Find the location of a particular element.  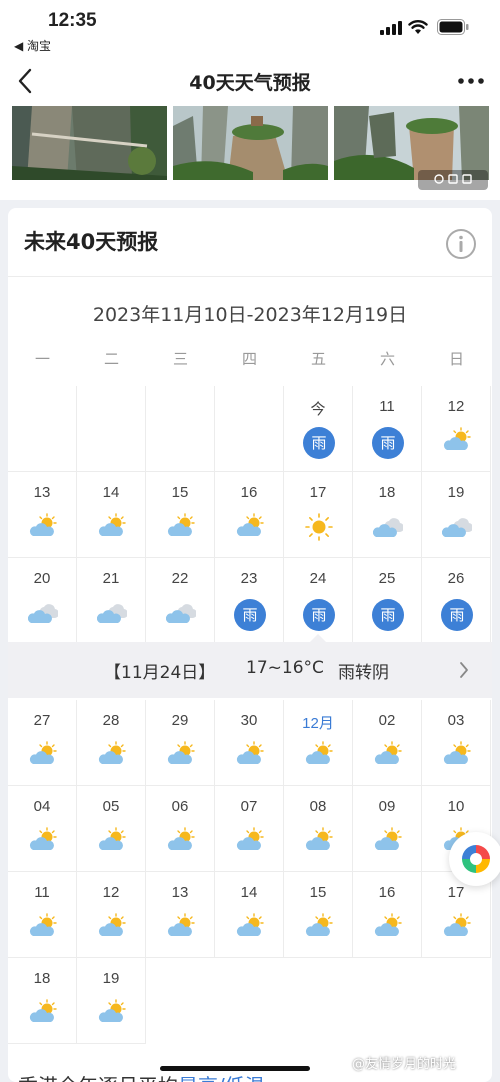

day-number: 今 is located at coordinates (318, 409).